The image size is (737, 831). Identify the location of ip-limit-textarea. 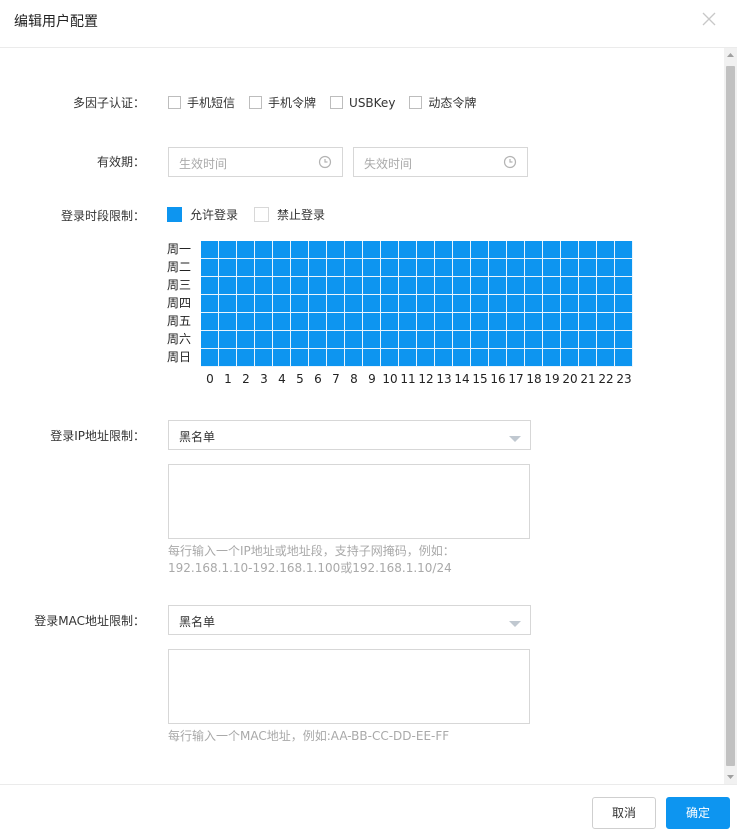
(349, 501).